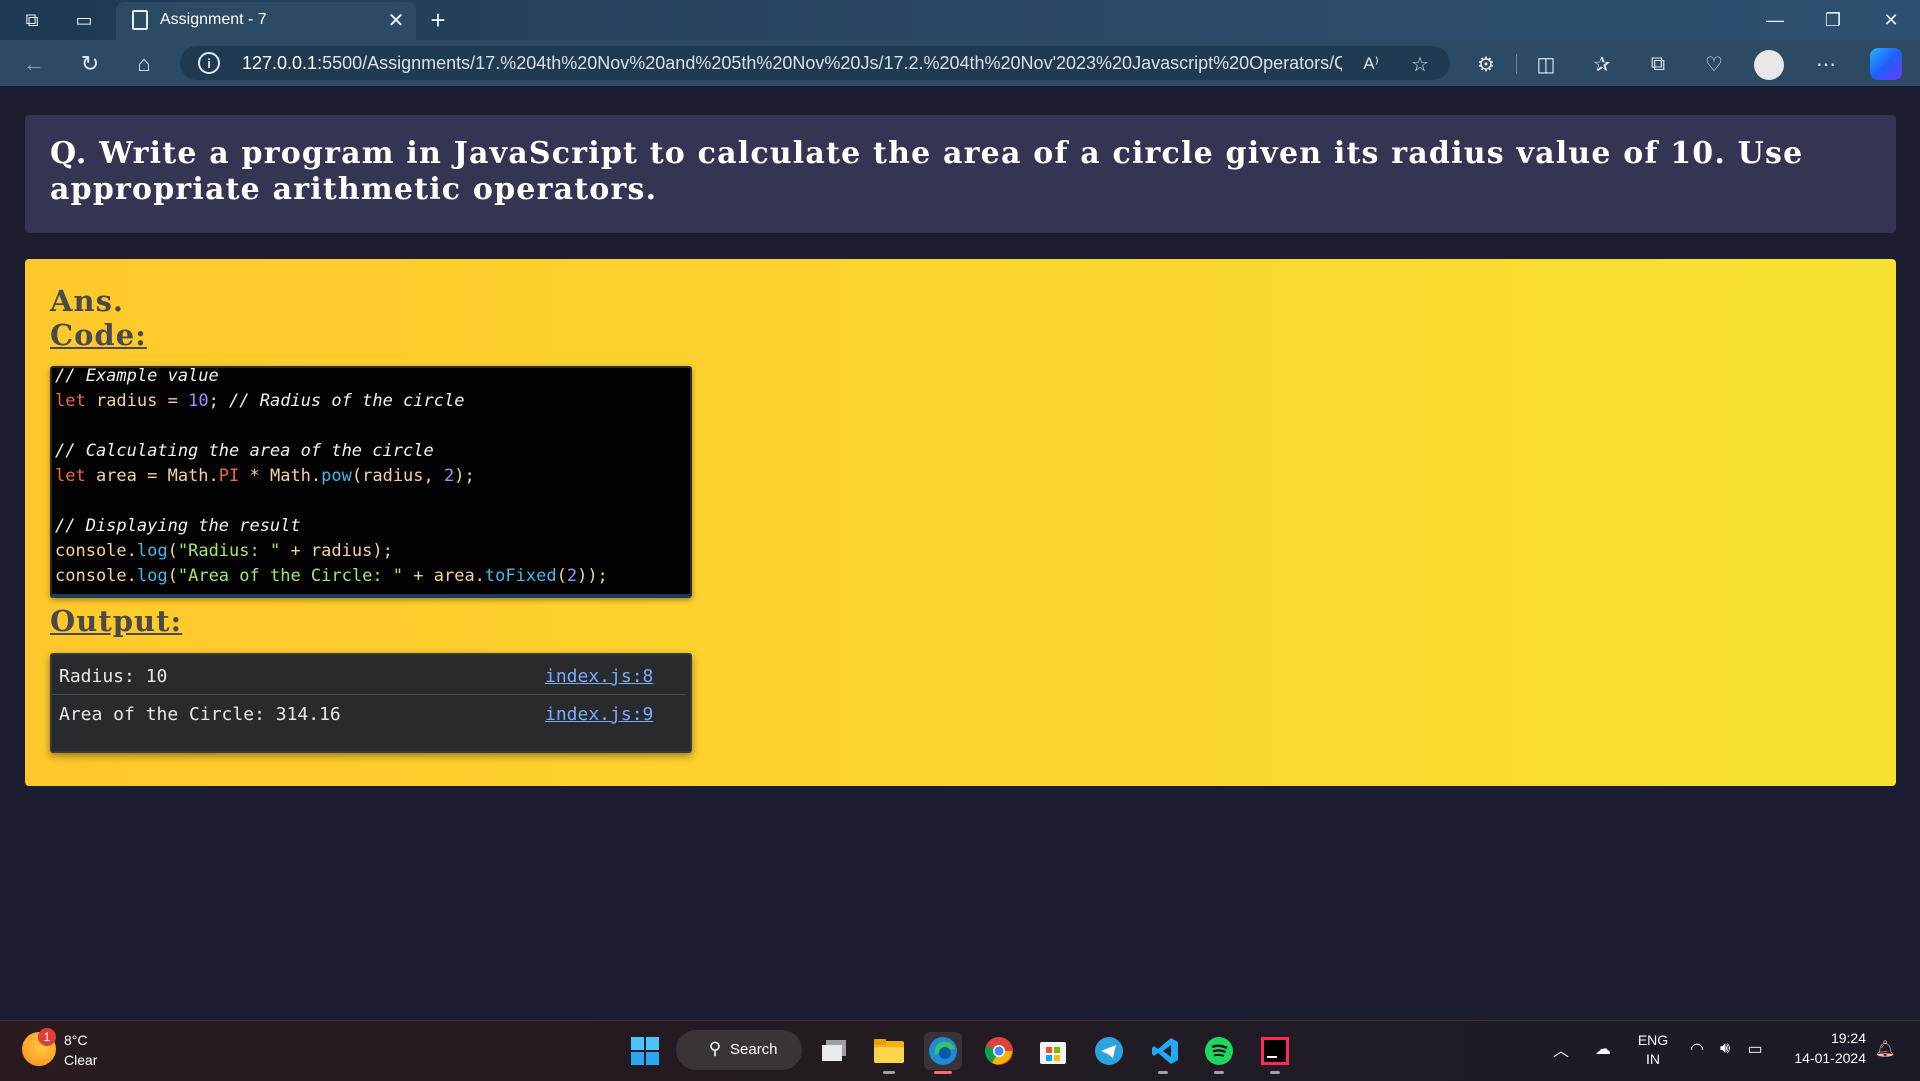 This screenshot has width=1920, height=1081. What do you see at coordinates (444, 576) in the screenshot?
I see `code-token: + area.` at bounding box center [444, 576].